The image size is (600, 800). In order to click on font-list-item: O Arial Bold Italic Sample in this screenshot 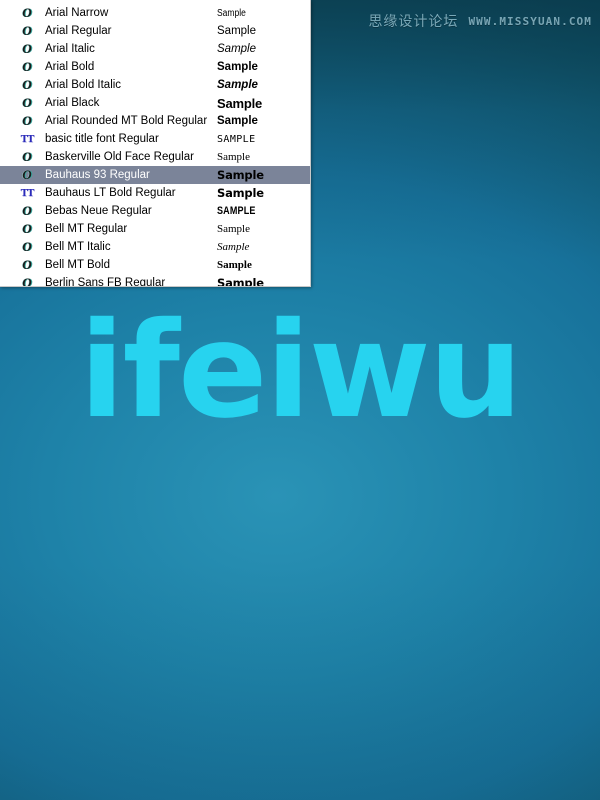, I will do `click(156, 85)`.